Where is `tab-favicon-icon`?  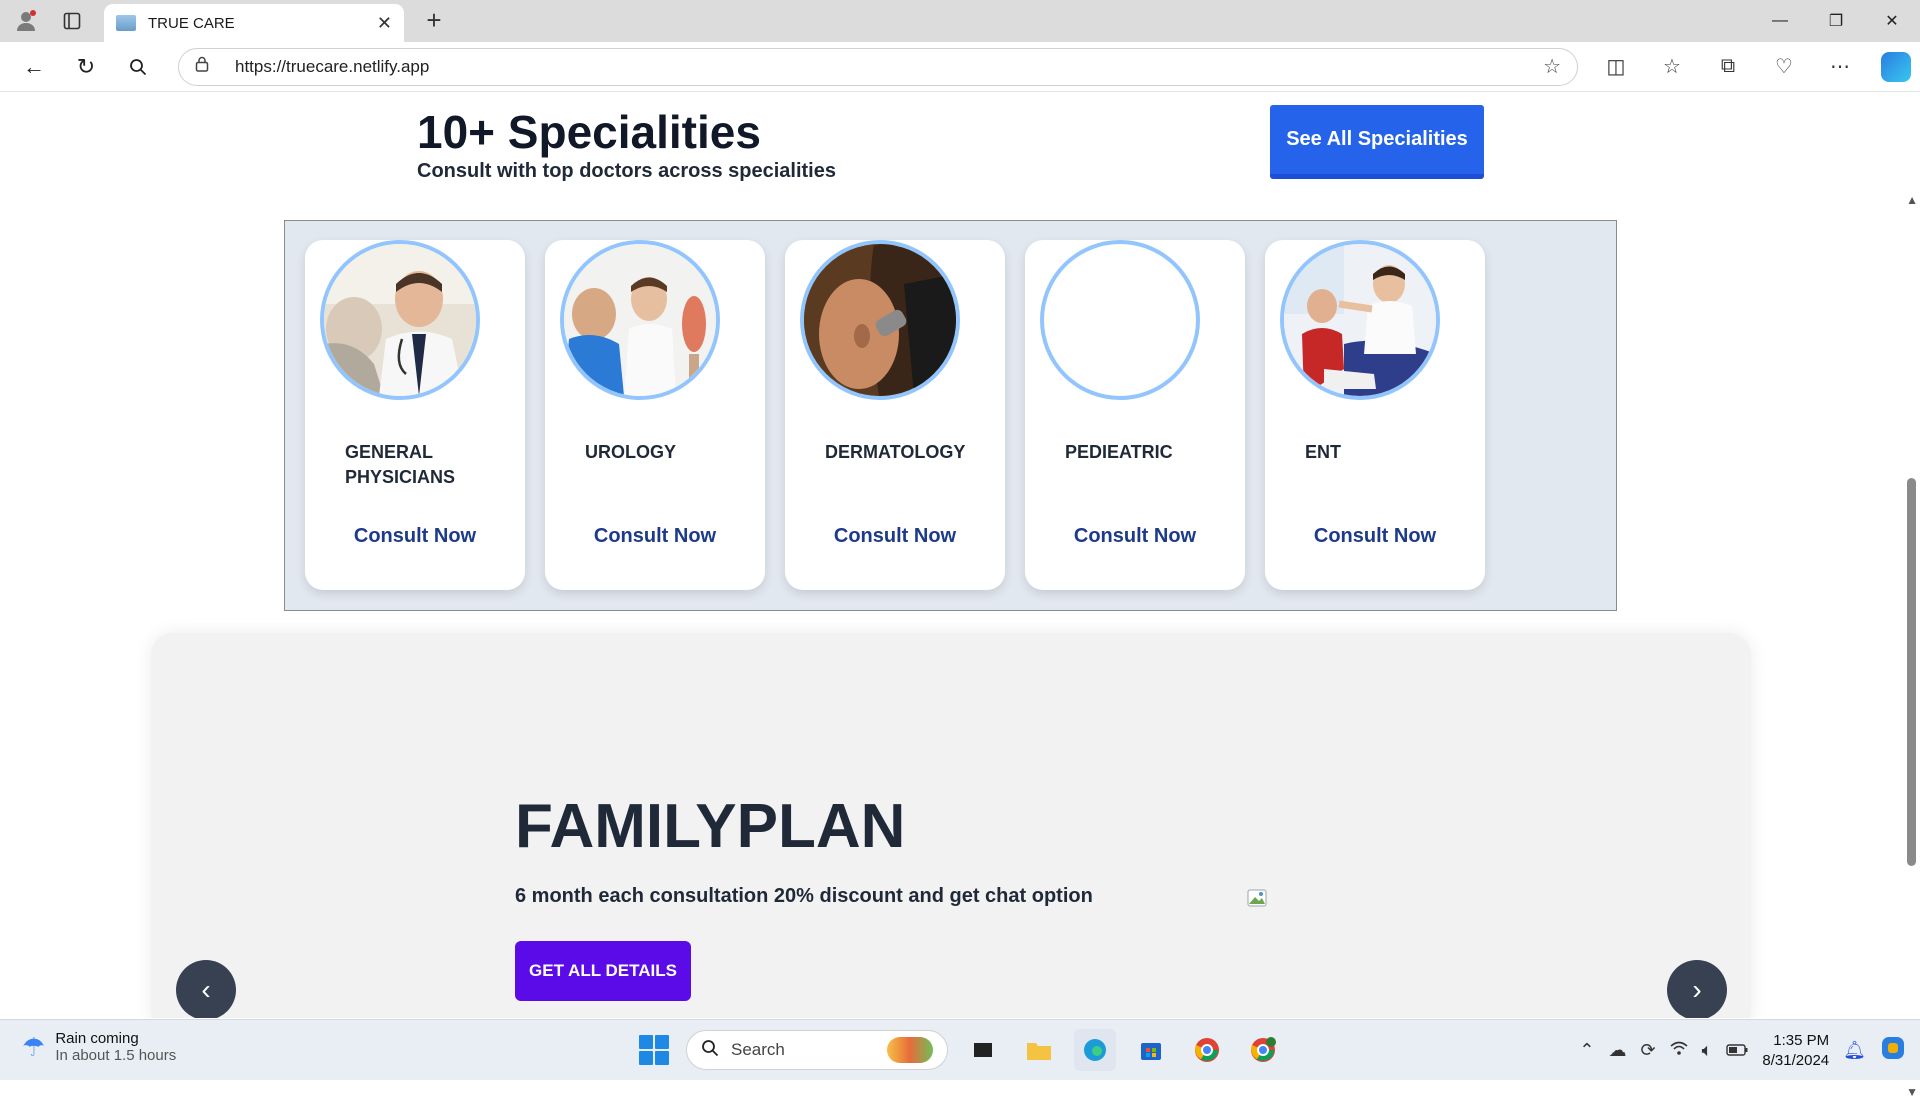
tab-favicon-icon is located at coordinates (126, 23).